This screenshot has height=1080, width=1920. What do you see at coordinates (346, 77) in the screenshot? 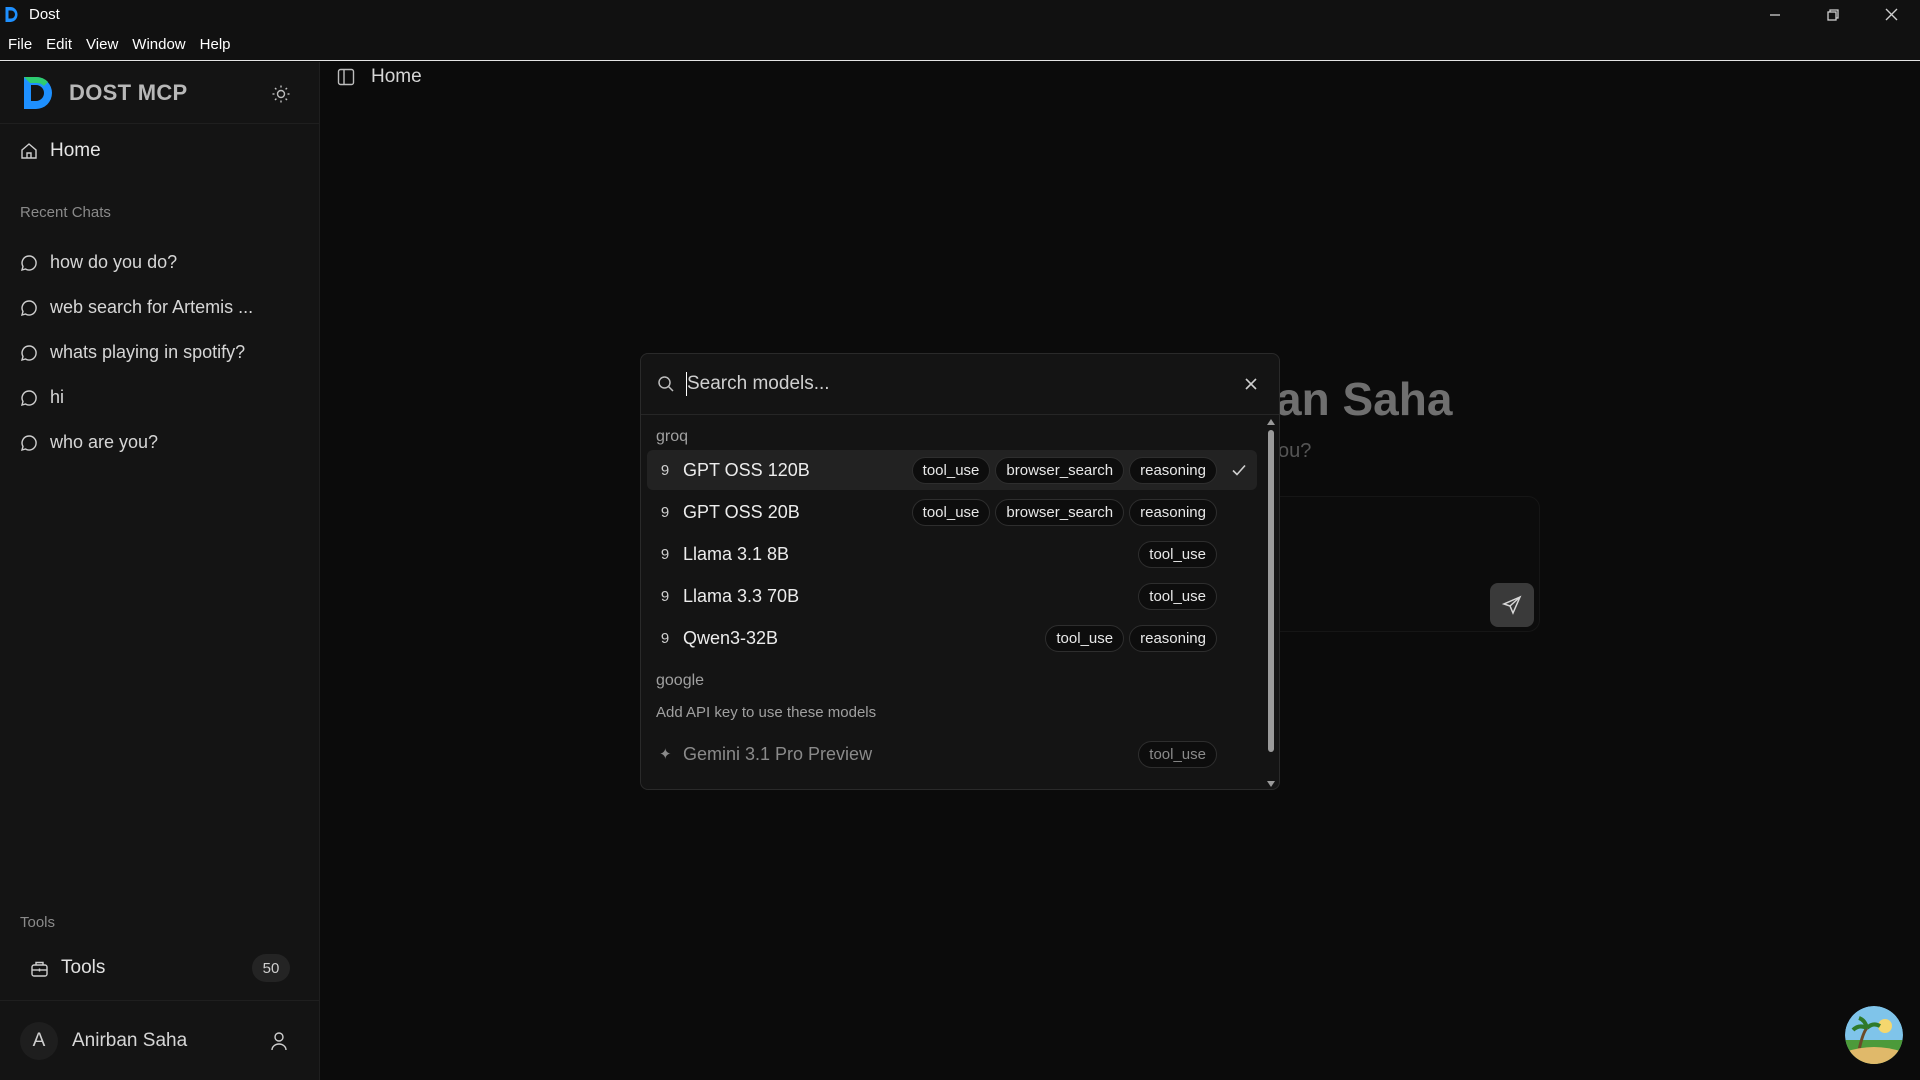
I see `sidebar-toggle-icon` at bounding box center [346, 77].